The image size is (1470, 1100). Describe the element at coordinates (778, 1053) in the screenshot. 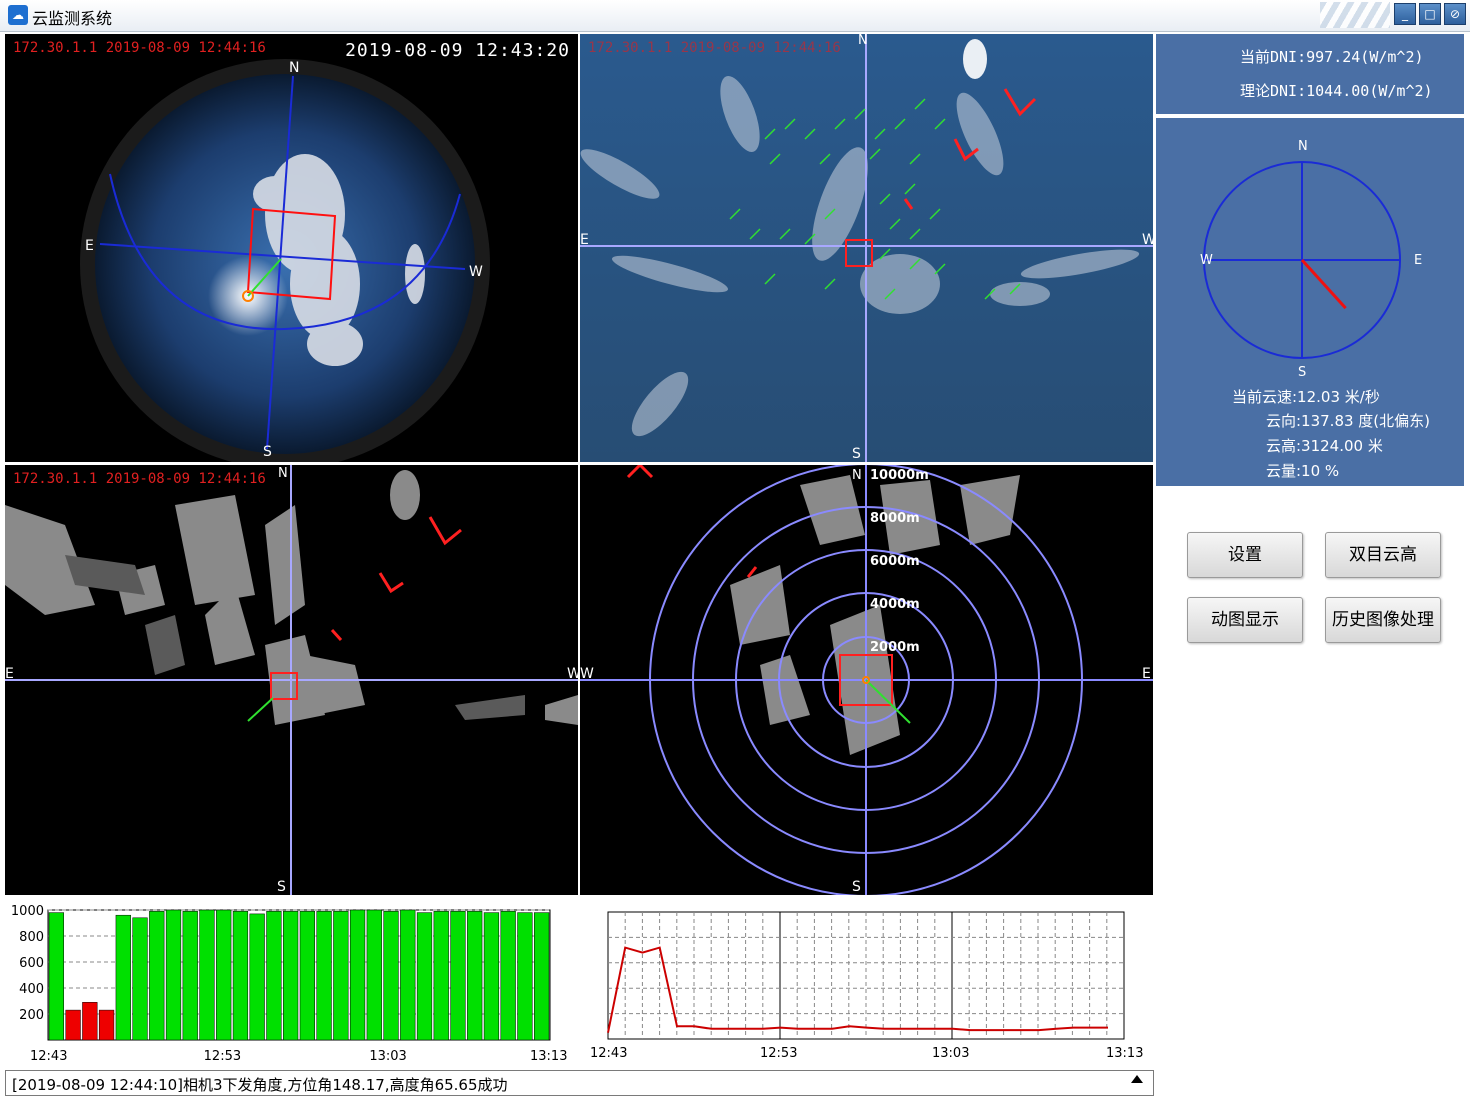

I see `line-xtick: 12:53` at that location.